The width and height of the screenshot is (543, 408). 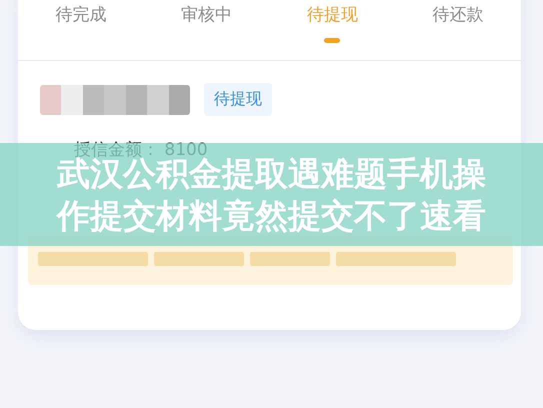 I want to click on status-badge: 待提现, so click(x=238, y=99).